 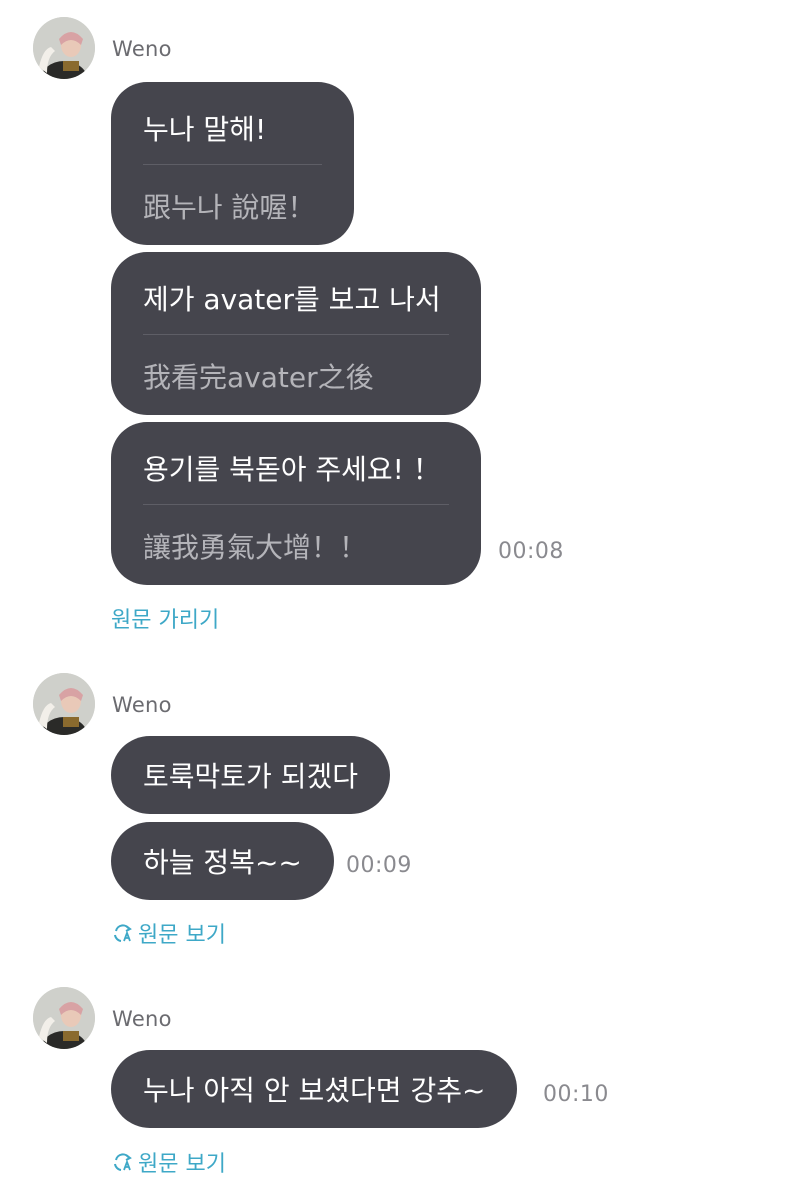 What do you see at coordinates (576, 1094) in the screenshot?
I see `timestamp: 00:10` at bounding box center [576, 1094].